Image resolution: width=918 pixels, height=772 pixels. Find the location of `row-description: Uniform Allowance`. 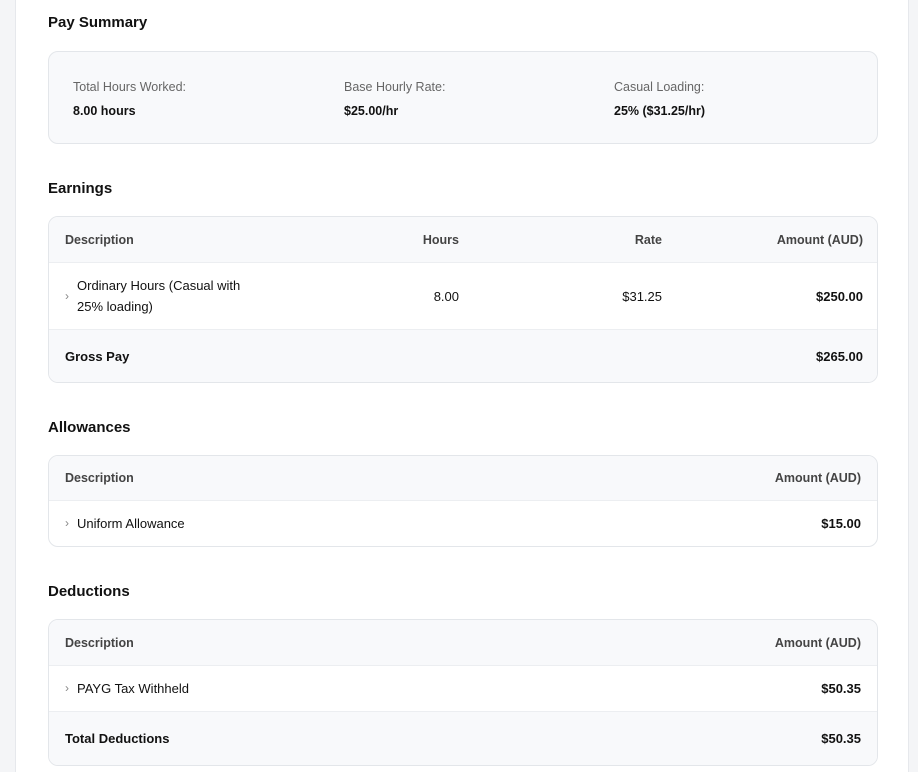

row-description: Uniform Allowance is located at coordinates (131, 523).